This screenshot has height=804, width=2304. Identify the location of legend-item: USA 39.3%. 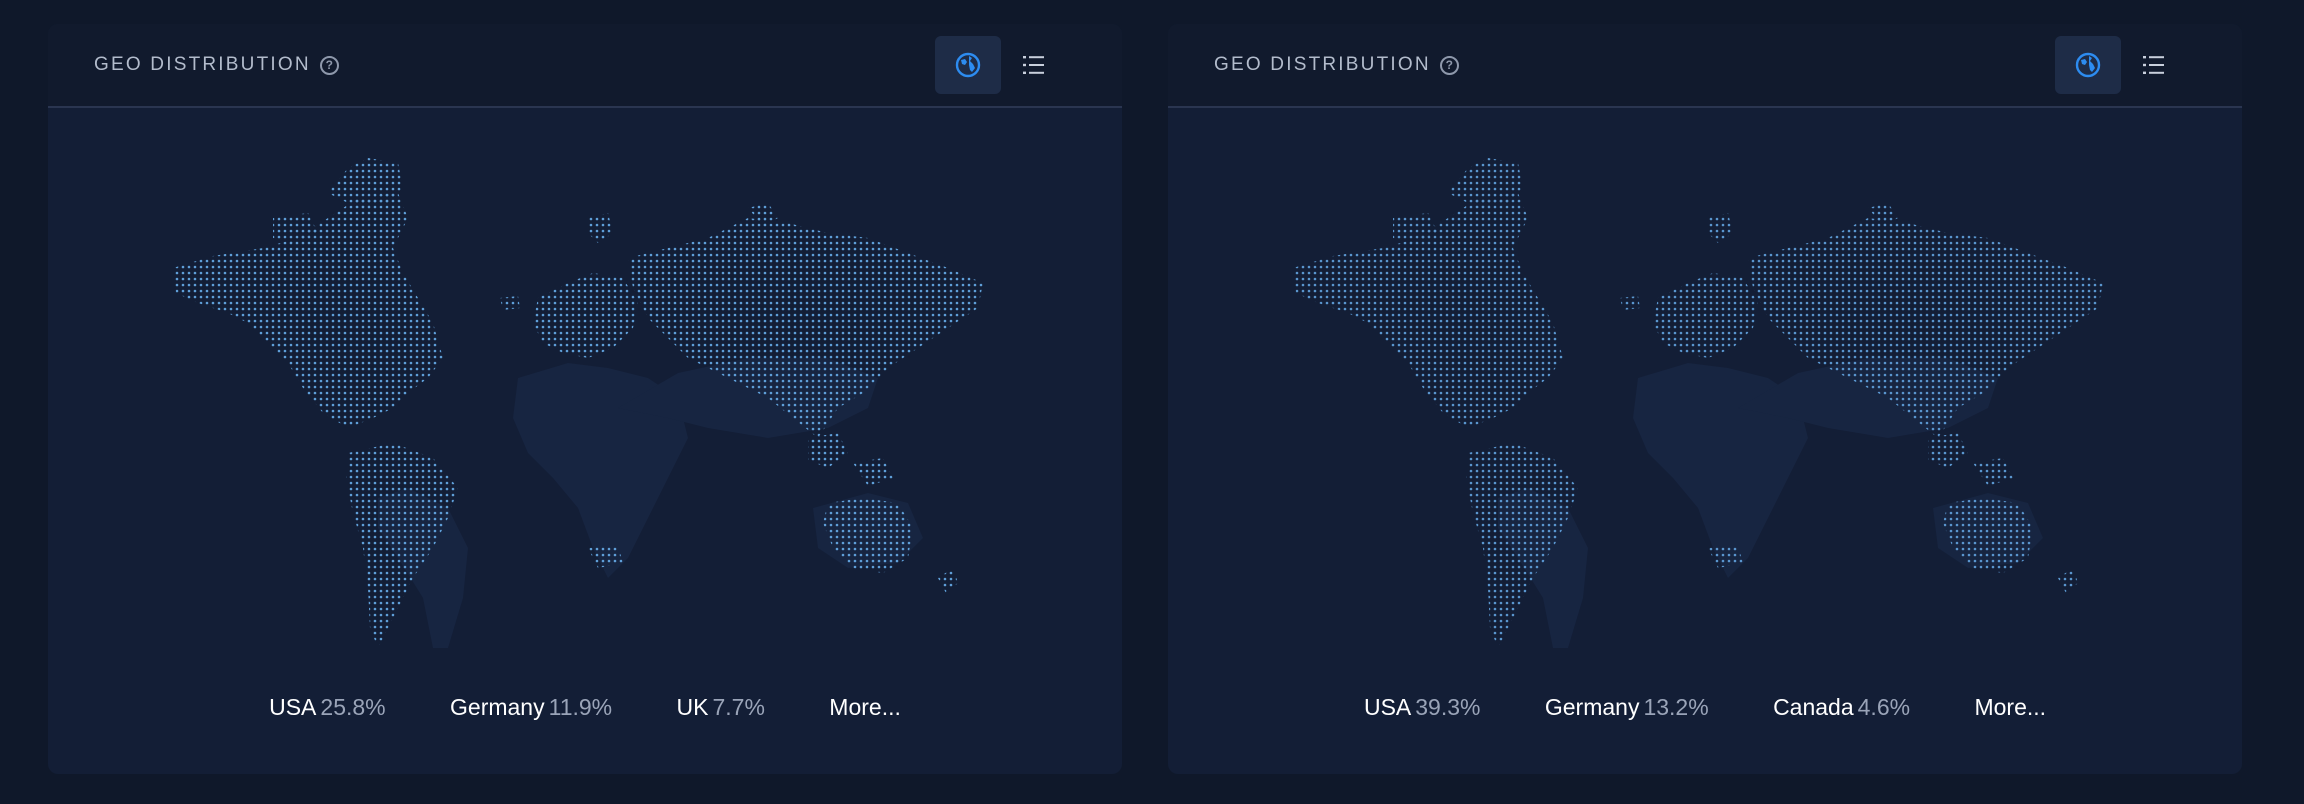
(1422, 707).